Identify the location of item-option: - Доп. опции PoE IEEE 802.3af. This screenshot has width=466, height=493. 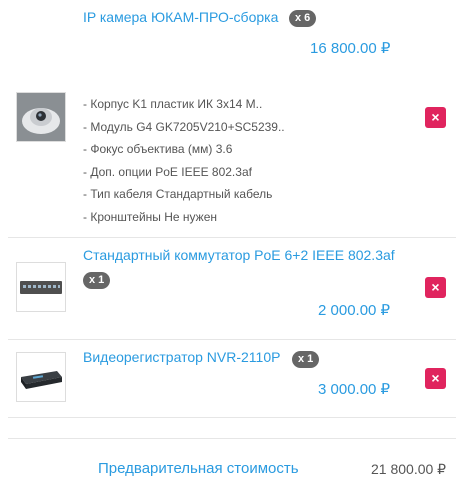
(167, 172).